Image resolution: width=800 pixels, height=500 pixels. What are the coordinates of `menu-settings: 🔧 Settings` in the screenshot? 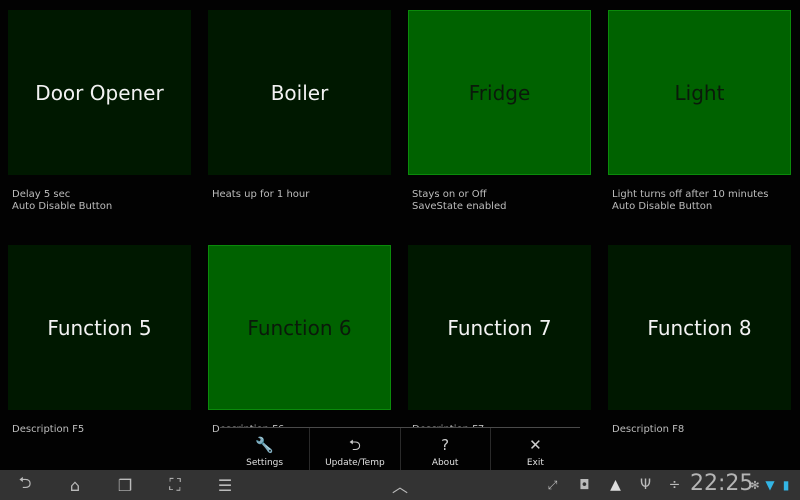 It's located at (264, 449).